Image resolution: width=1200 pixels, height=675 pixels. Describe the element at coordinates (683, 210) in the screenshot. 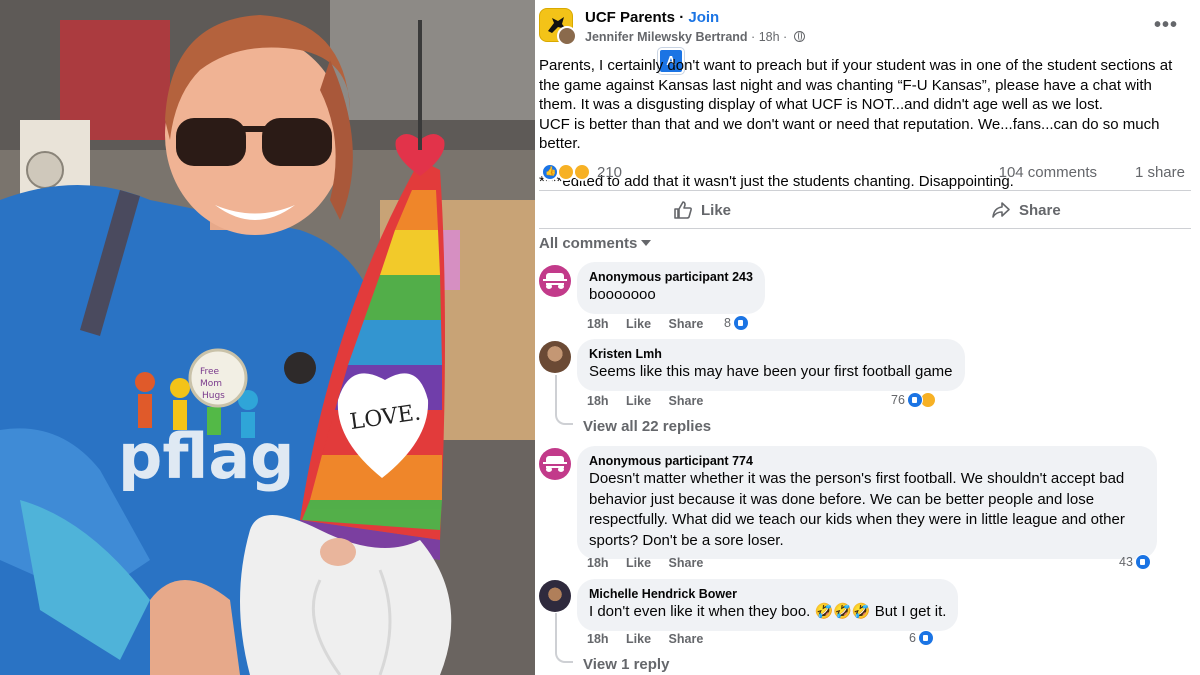

I see `thumbs-up-icon` at that location.